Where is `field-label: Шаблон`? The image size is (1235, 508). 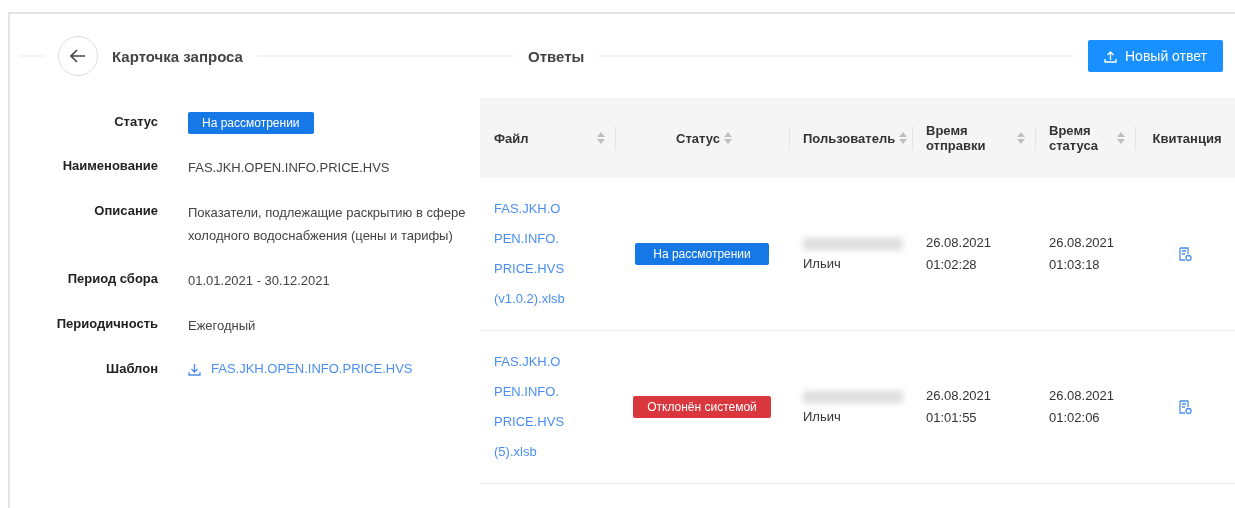 field-label: Шаблон is located at coordinates (131, 369).